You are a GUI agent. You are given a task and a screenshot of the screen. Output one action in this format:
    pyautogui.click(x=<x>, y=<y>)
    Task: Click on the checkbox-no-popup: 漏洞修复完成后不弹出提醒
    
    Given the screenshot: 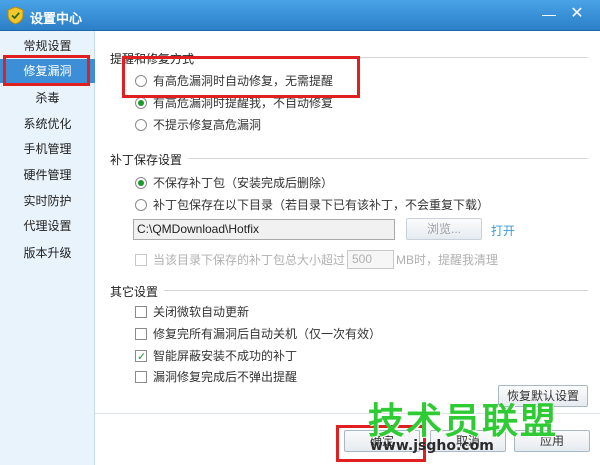 What is the action you would take?
    pyautogui.click(x=235, y=377)
    